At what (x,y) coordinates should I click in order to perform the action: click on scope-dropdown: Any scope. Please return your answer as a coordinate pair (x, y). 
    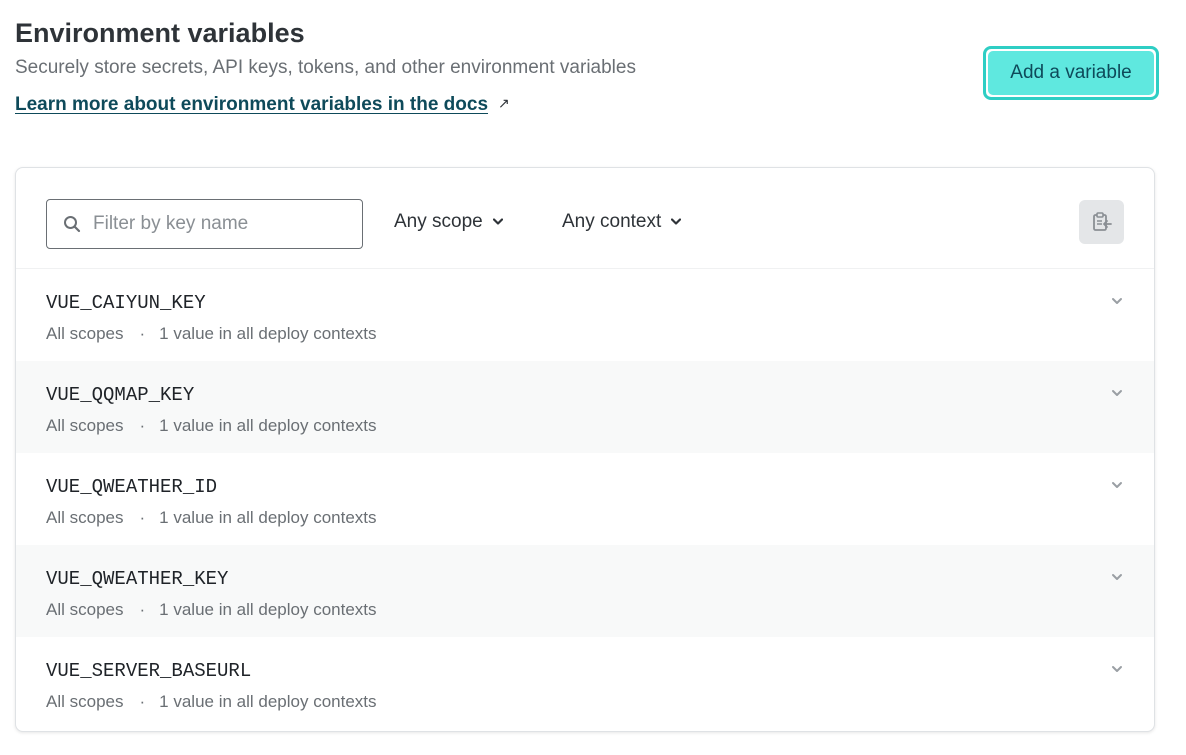
    Looking at the image, I should click on (448, 222).